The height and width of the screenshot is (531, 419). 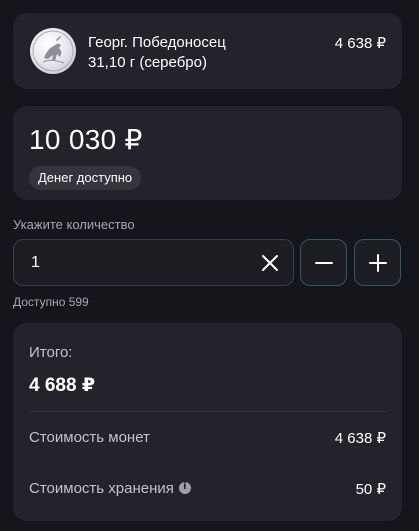 What do you see at coordinates (101, 488) in the screenshot?
I see `storage-cost-label: Стоимость хранения` at bounding box center [101, 488].